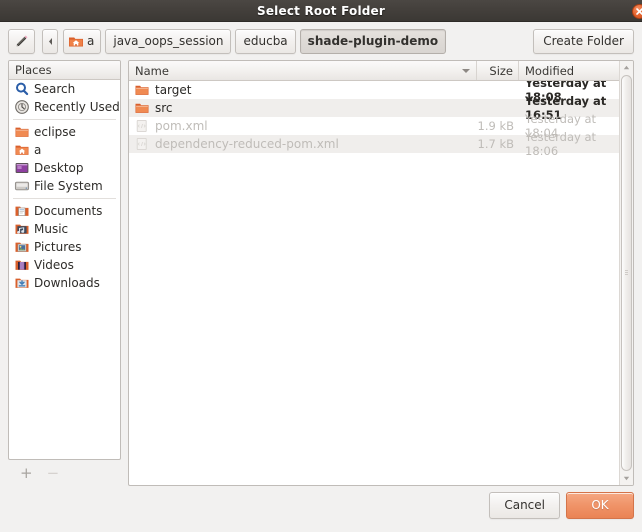 The image size is (642, 532). What do you see at coordinates (53, 473) in the screenshot?
I see `remove-bookmark-button: −` at bounding box center [53, 473].